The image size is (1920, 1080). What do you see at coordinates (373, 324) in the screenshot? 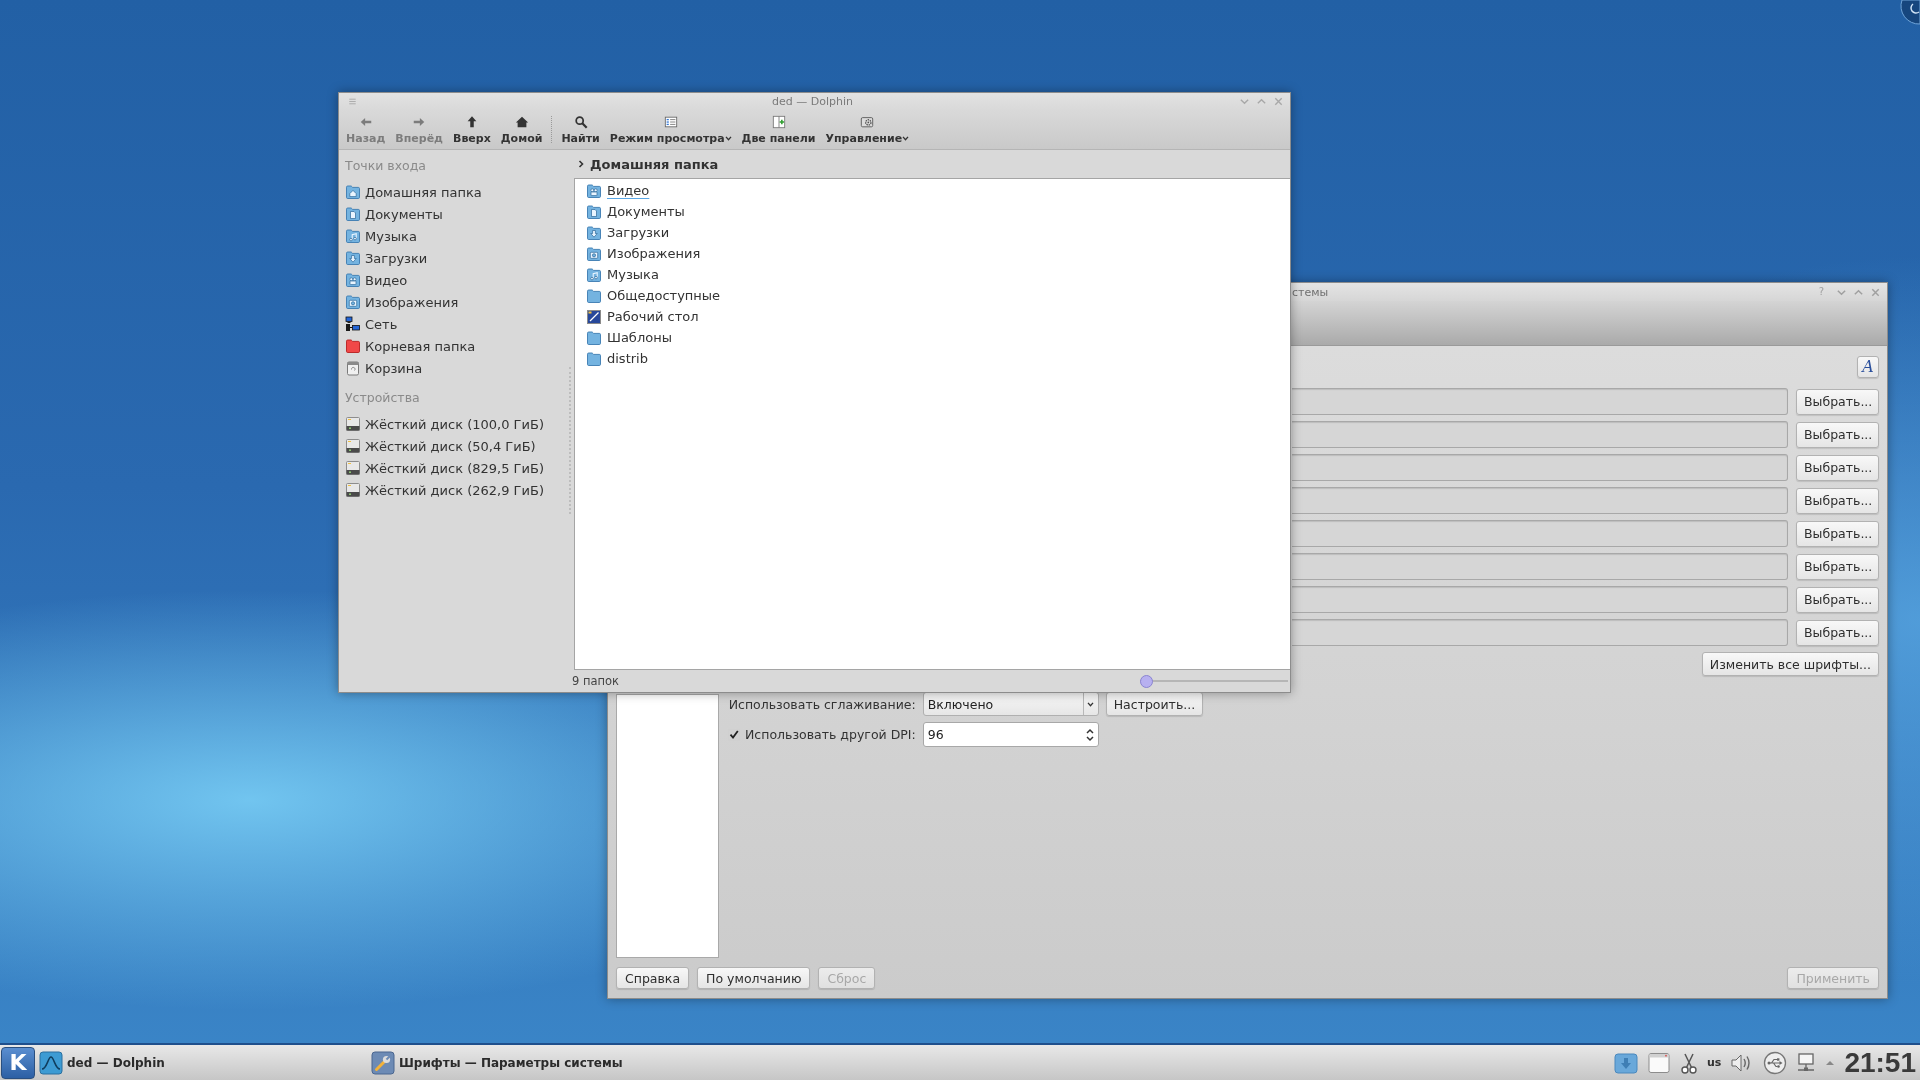
I see `places-item: Сеть` at bounding box center [373, 324].